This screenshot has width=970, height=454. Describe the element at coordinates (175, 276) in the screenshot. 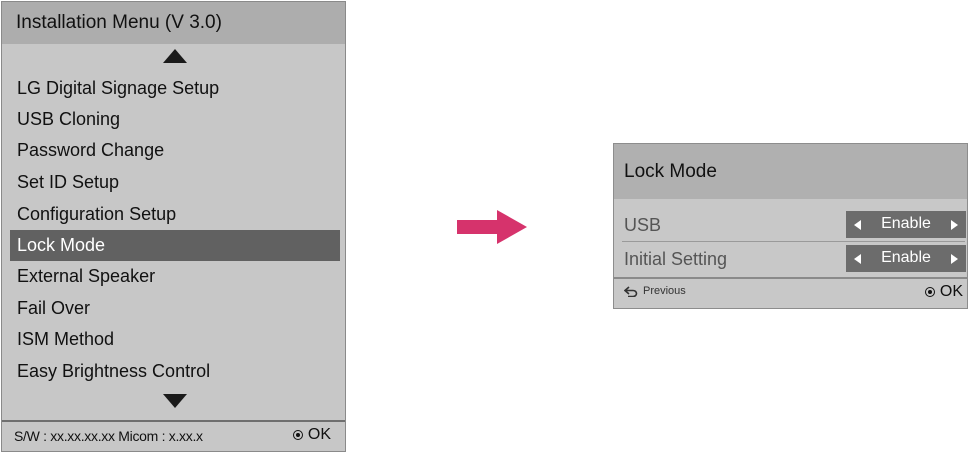

I see `menu-item-external-speaker: External Speaker` at that location.